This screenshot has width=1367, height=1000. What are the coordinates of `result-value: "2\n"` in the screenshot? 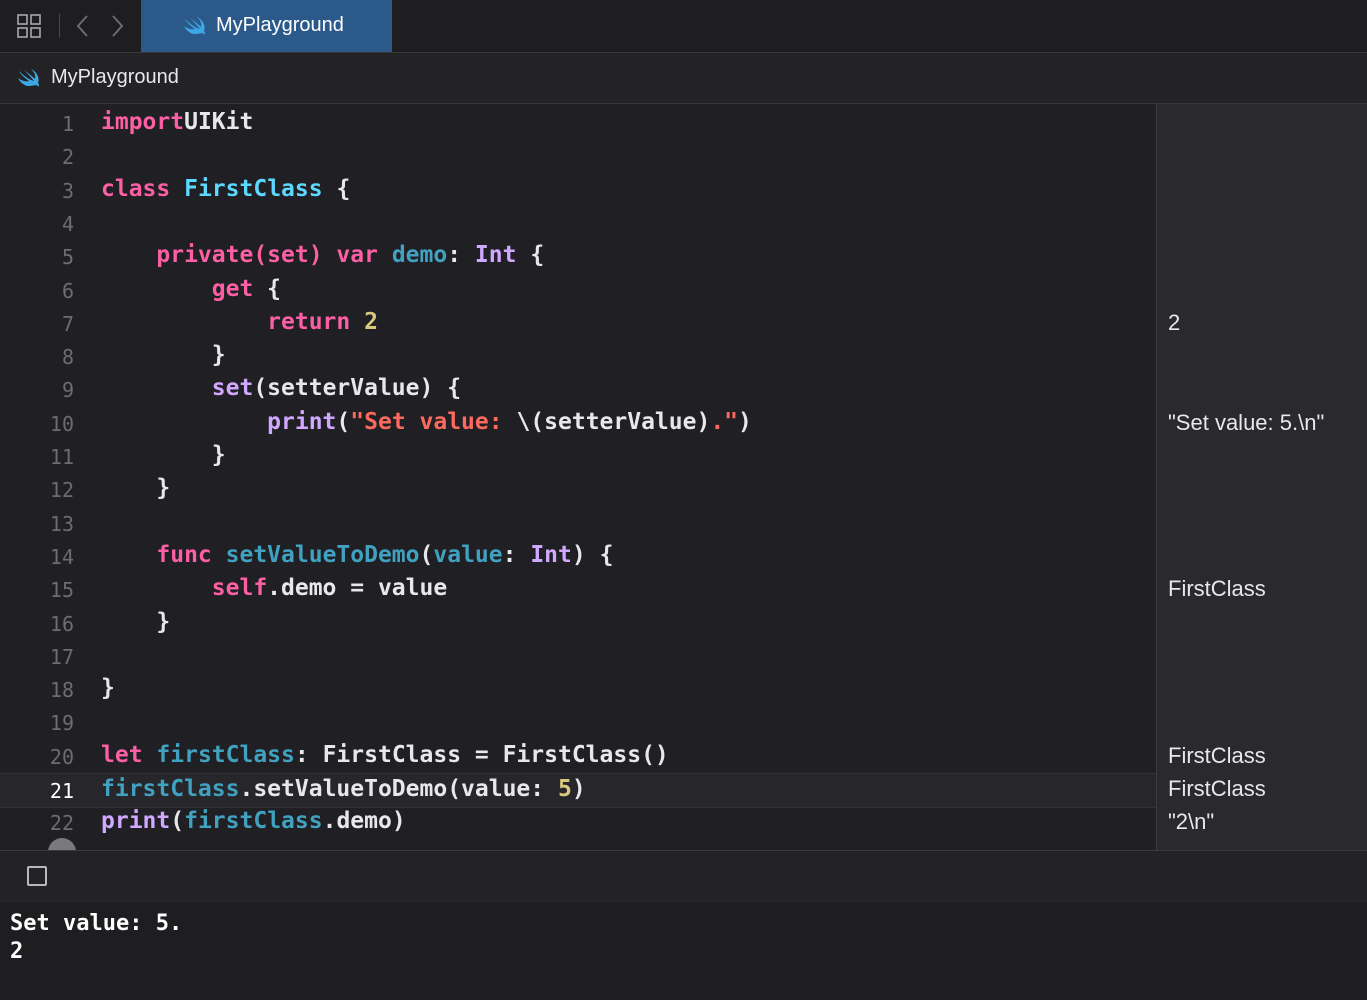 It's located at (1191, 822).